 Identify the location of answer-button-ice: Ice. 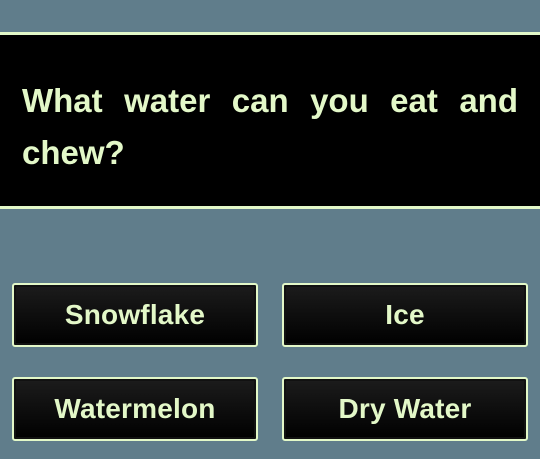
(405, 315).